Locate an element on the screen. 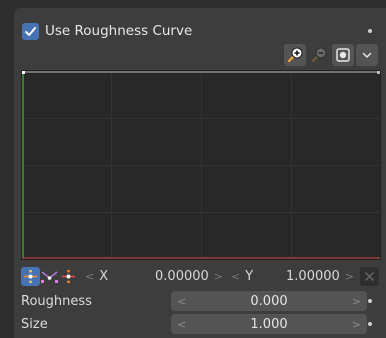  x-decrement-arrow: < is located at coordinates (89, 276).